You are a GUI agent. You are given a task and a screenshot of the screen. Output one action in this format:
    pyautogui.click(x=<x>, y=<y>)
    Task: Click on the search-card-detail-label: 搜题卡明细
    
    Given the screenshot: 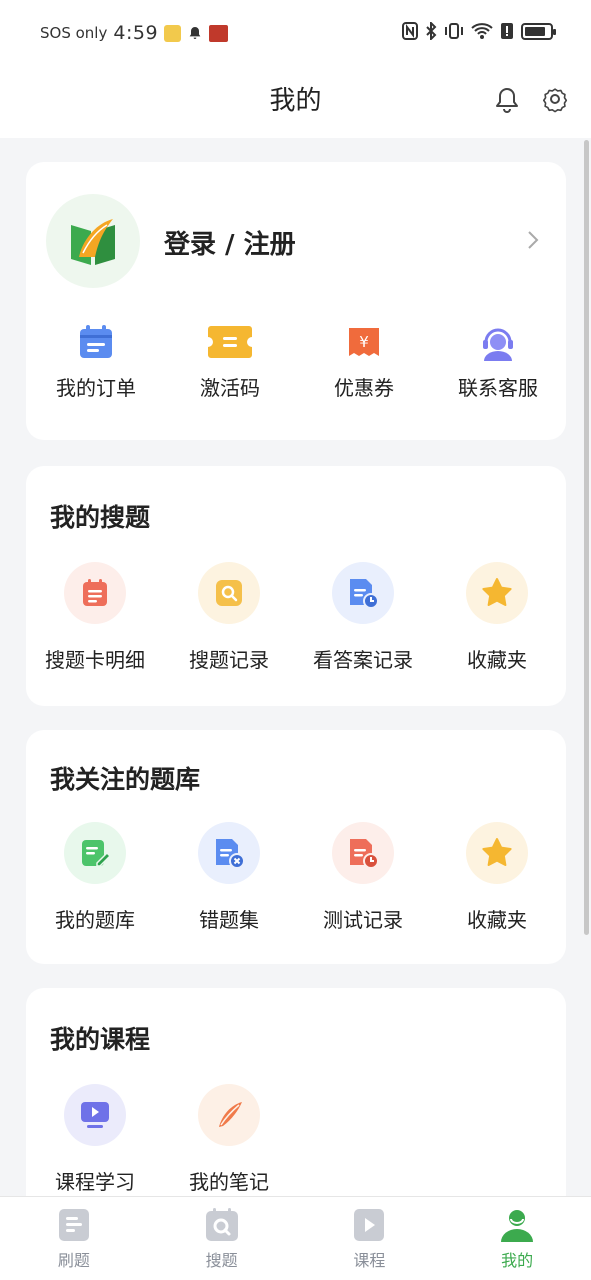 What is the action you would take?
    pyautogui.click(x=95, y=660)
    